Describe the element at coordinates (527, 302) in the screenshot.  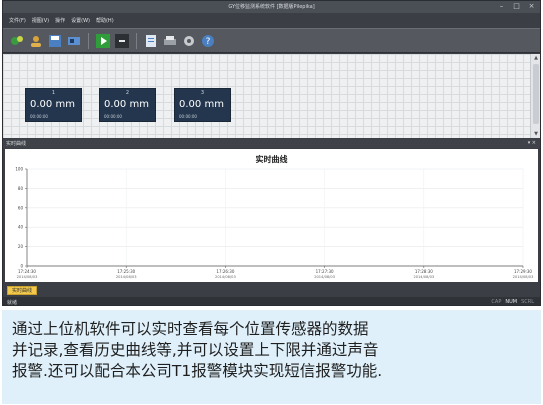
I see `scrl-indicator: SCRL` at that location.